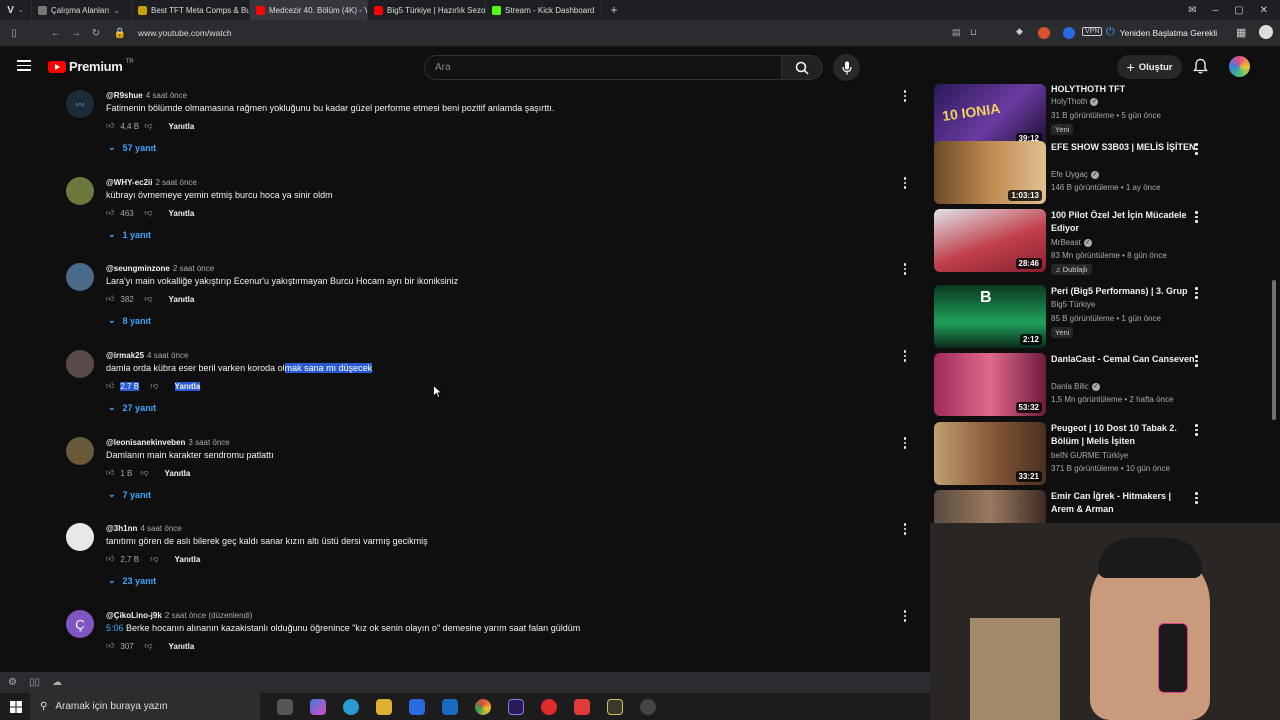 The width and height of the screenshot is (1280, 720). Describe the element at coordinates (285, 706) in the screenshot. I see `task-view-icon` at that location.